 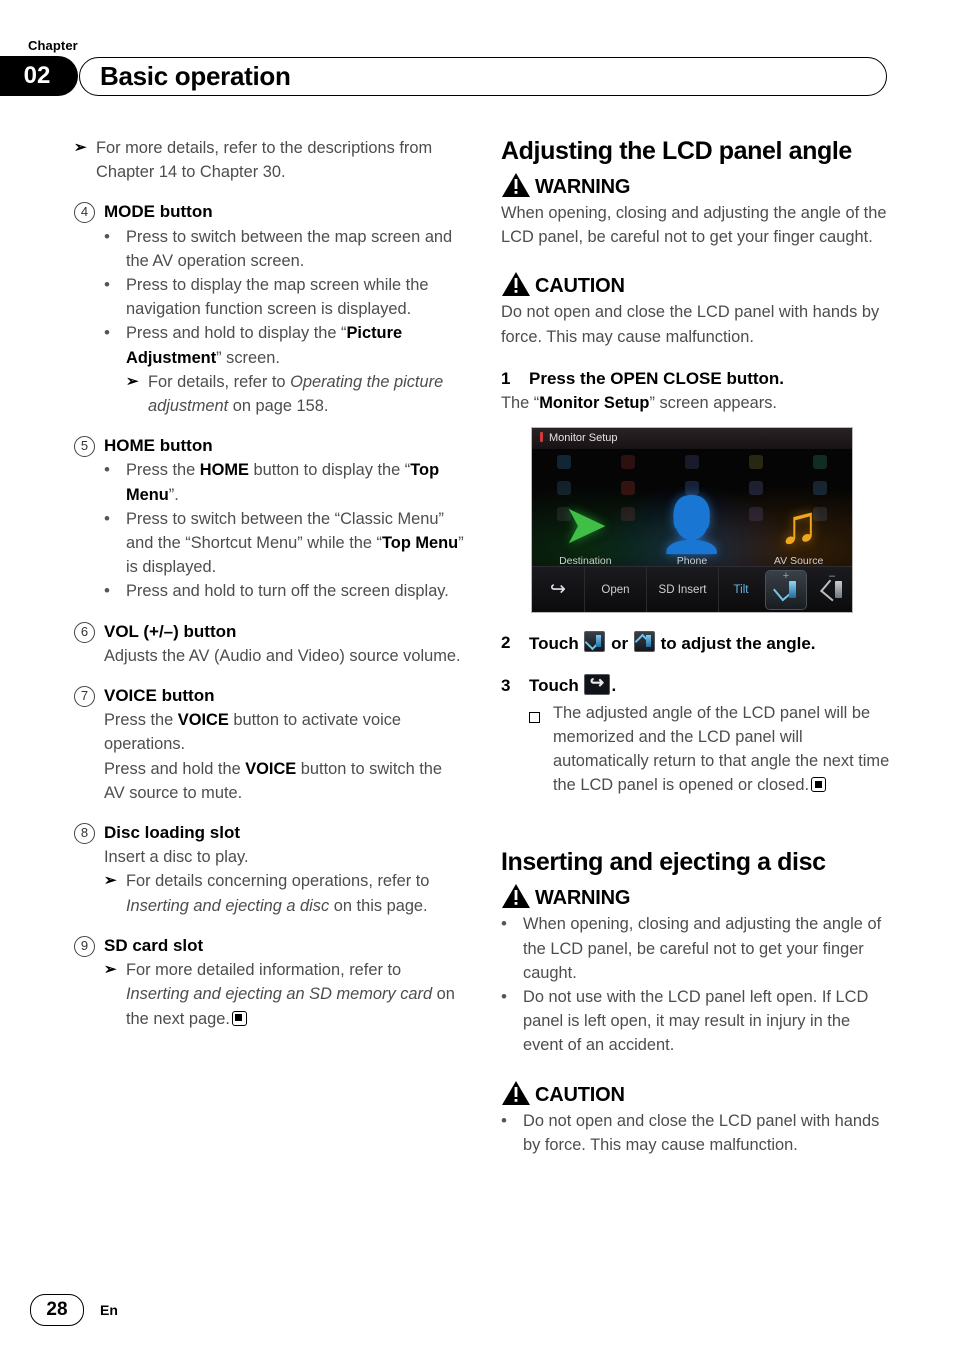 I want to click on tilt-up-key: +, so click(x=786, y=589).